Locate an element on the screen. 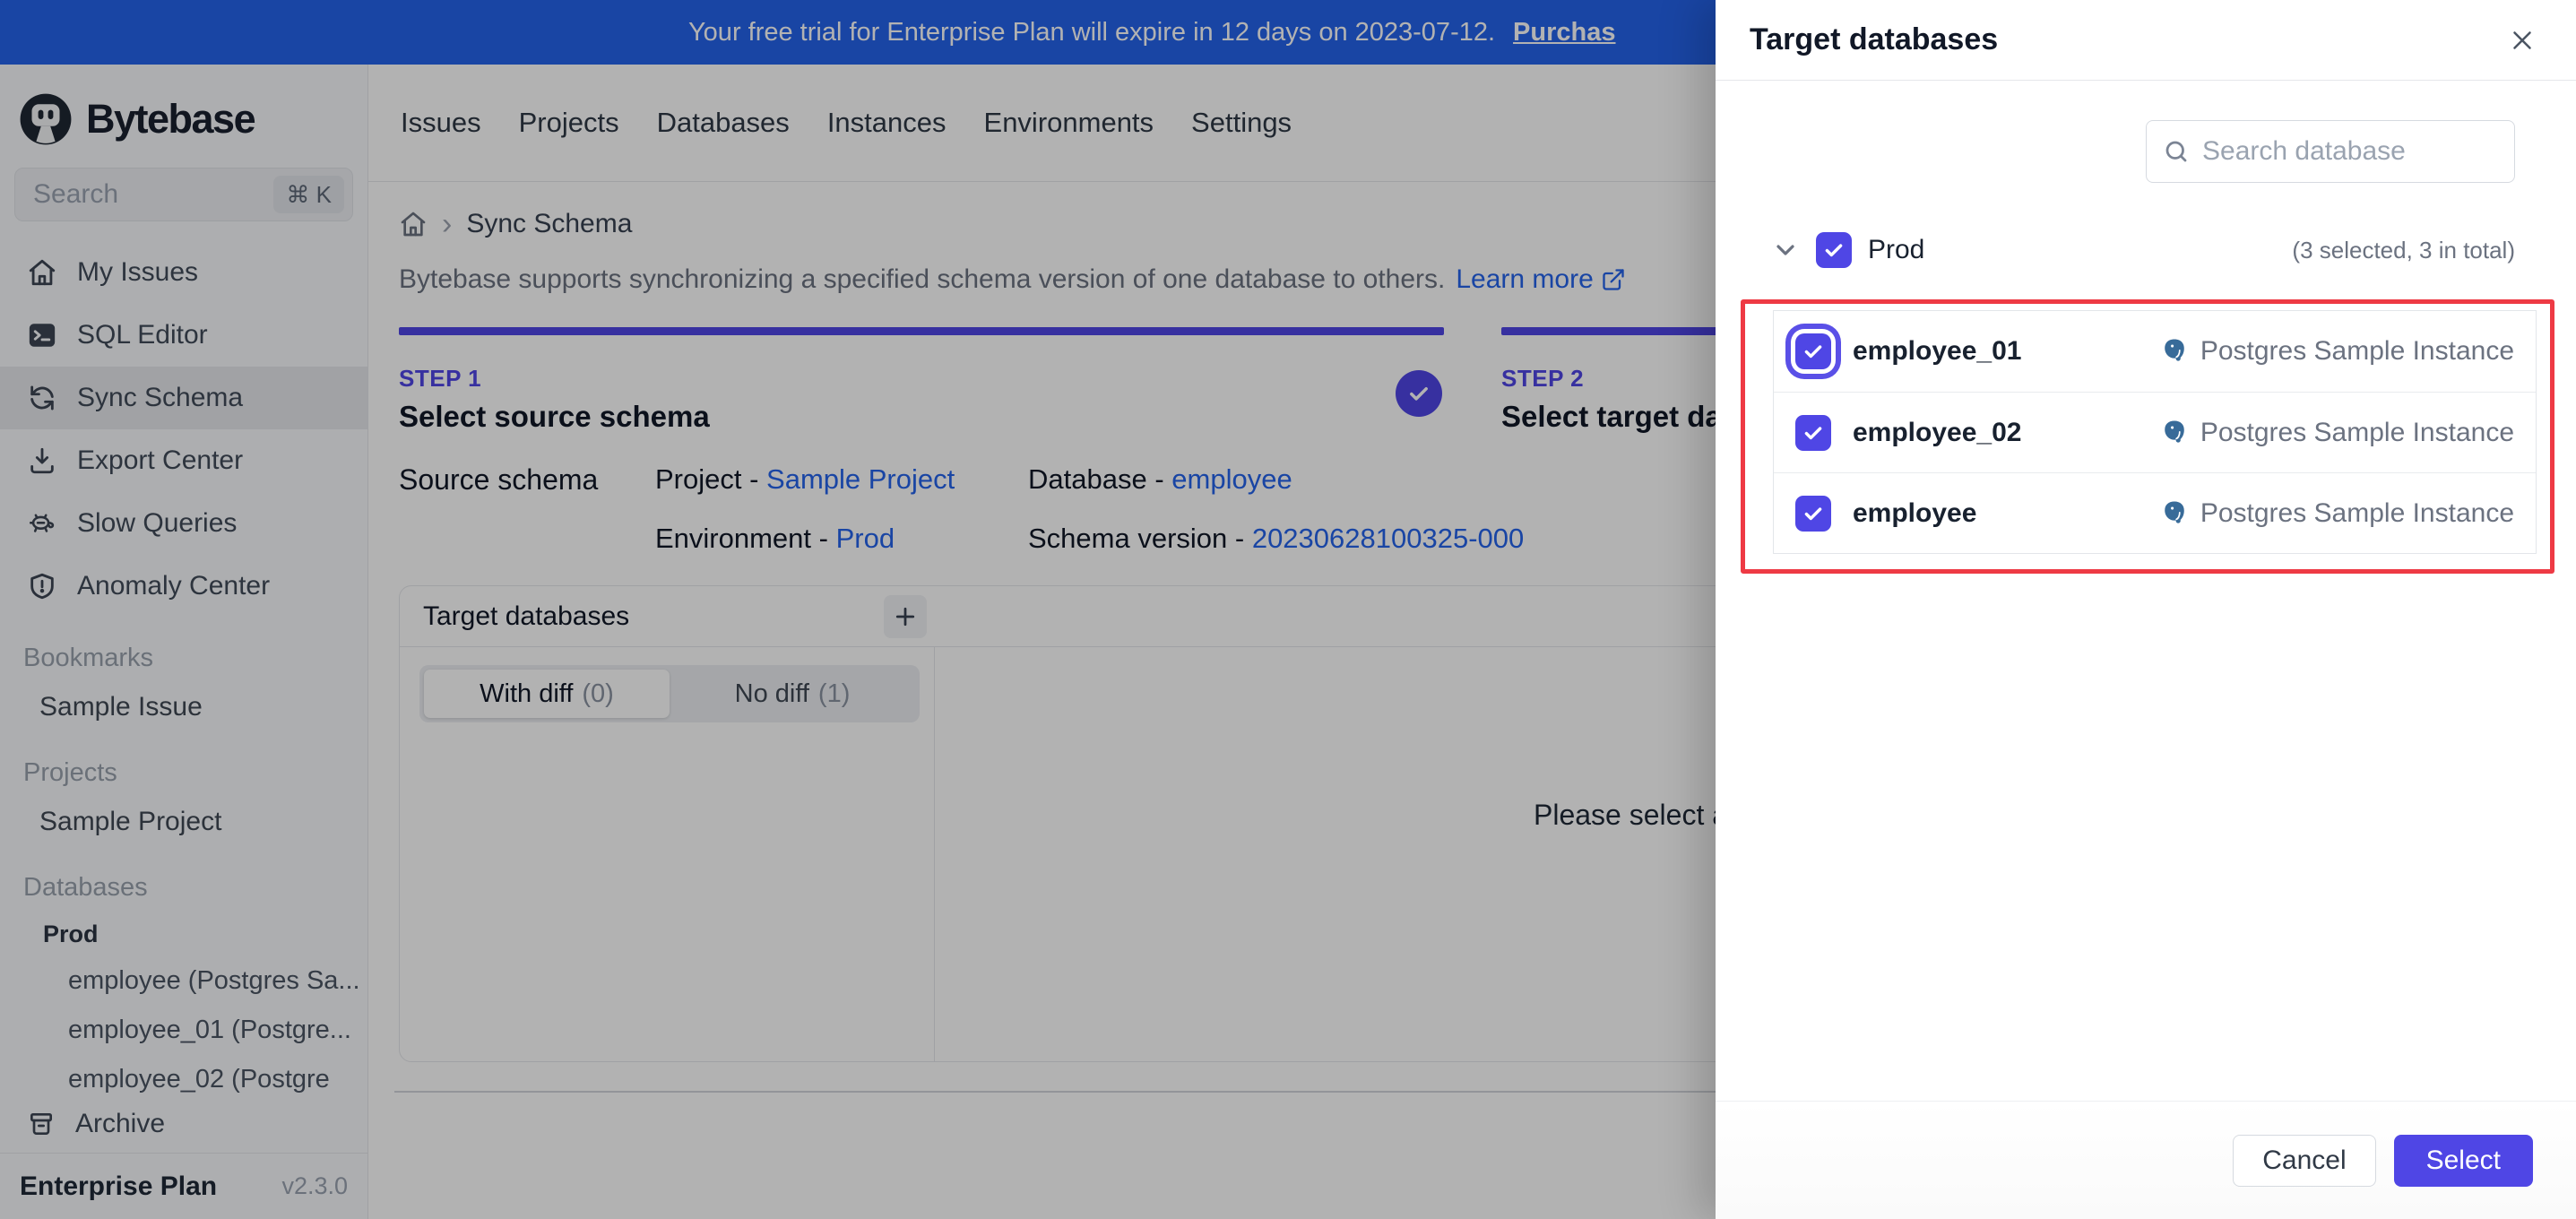  close-icon is located at coordinates (2522, 41).